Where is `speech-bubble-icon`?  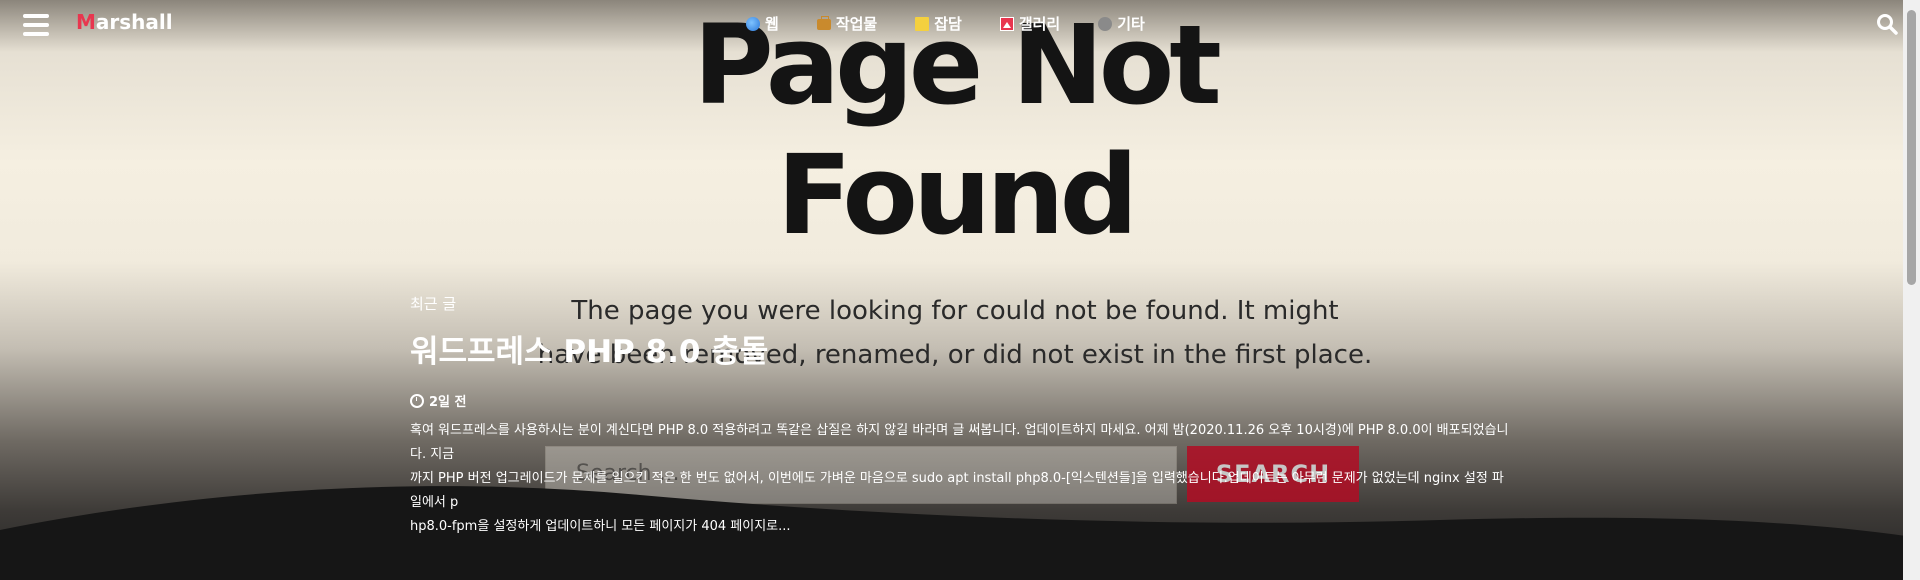
speech-bubble-icon is located at coordinates (1105, 23).